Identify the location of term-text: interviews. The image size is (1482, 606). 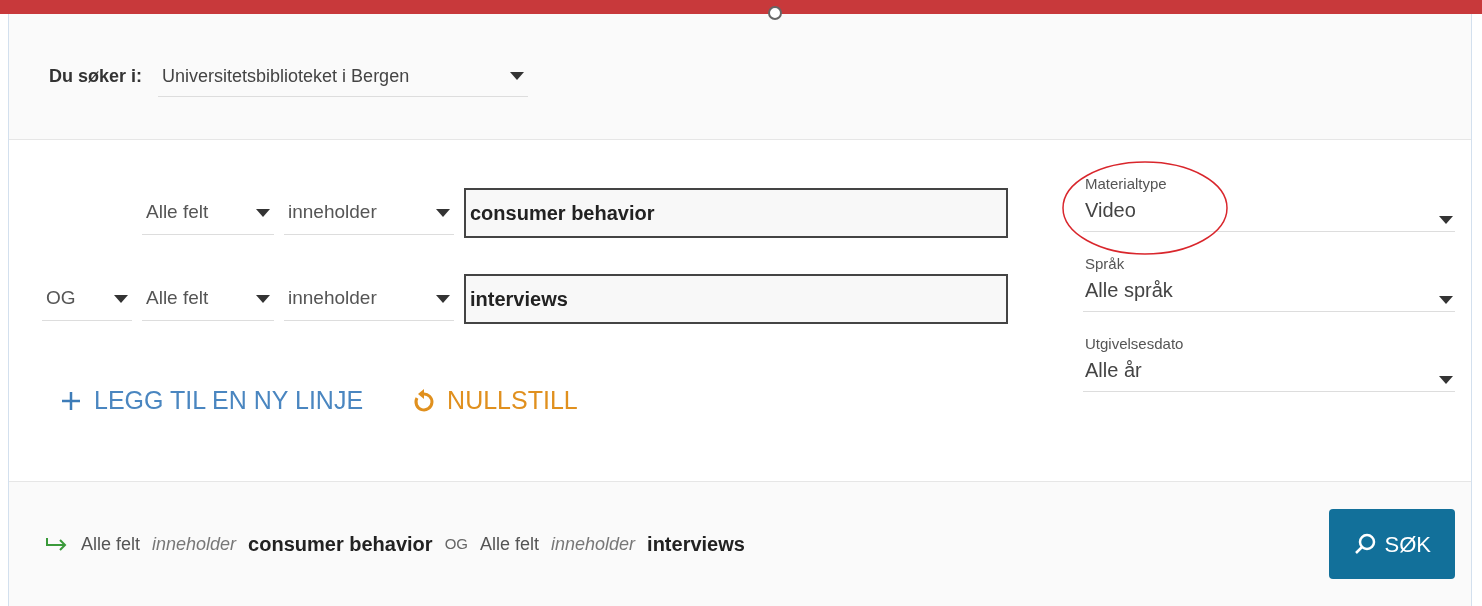
(696, 544).